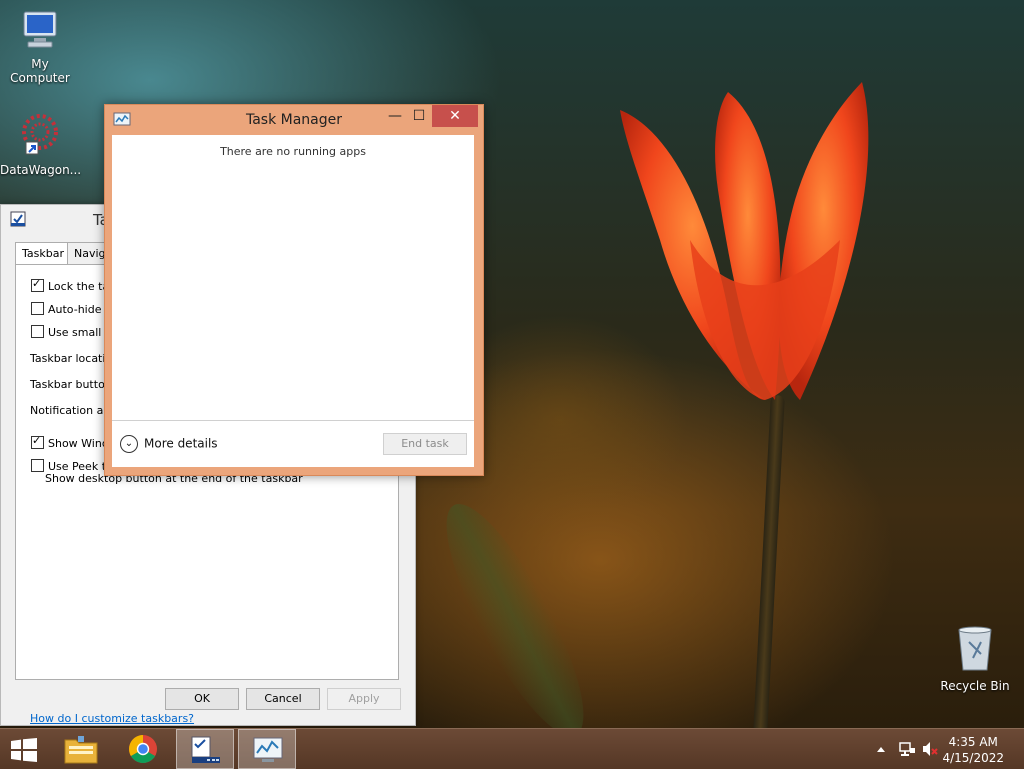 Image resolution: width=1024 pixels, height=769 pixels. I want to click on taskbar-file-explorer, so click(81, 749).